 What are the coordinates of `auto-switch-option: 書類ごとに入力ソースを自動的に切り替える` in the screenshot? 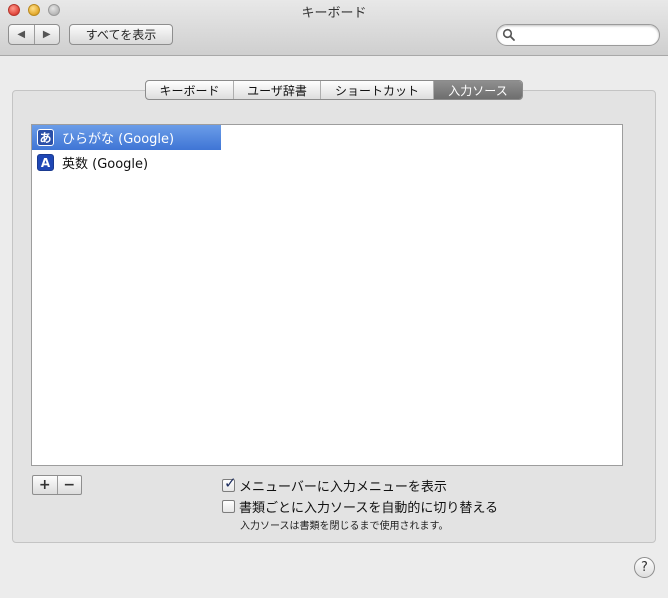 It's located at (360, 506).